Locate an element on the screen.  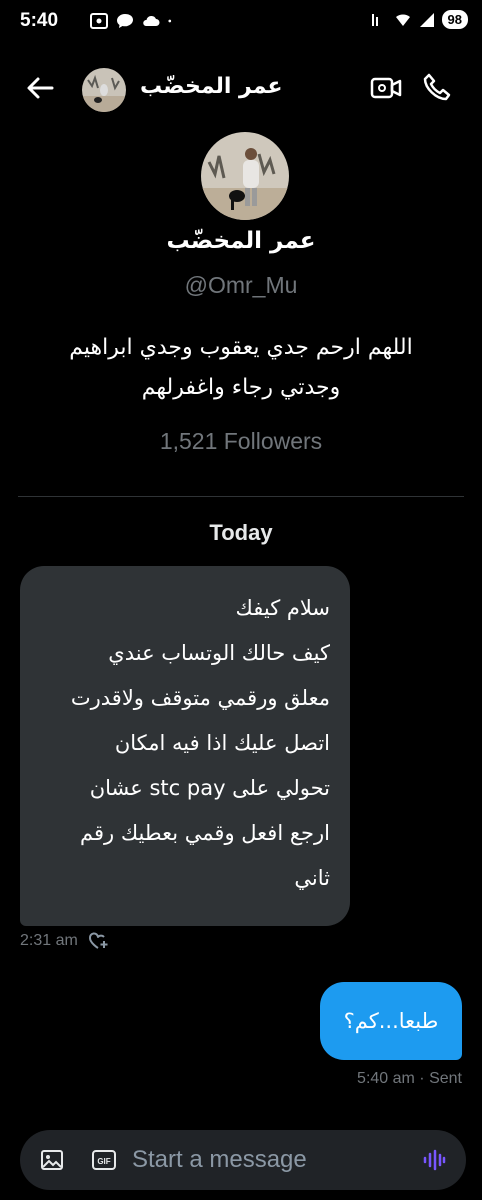
dot-icon is located at coordinates (170, 21).